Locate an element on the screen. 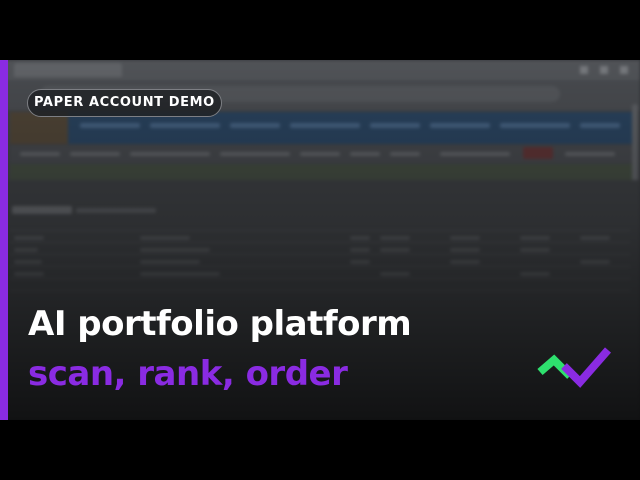 The width and height of the screenshot is (640, 480). accent-bar is located at coordinates (4, 240).